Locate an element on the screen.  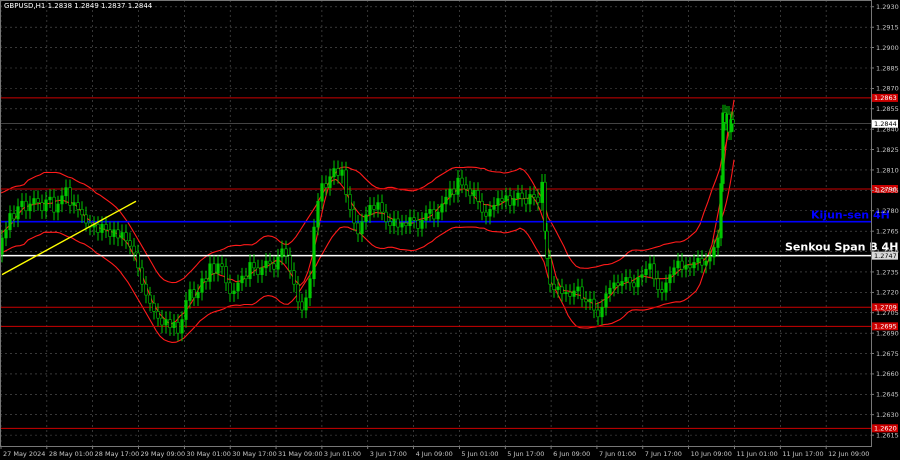
x-tick-label: 11 Jun 01:00 is located at coordinates (756, 454).